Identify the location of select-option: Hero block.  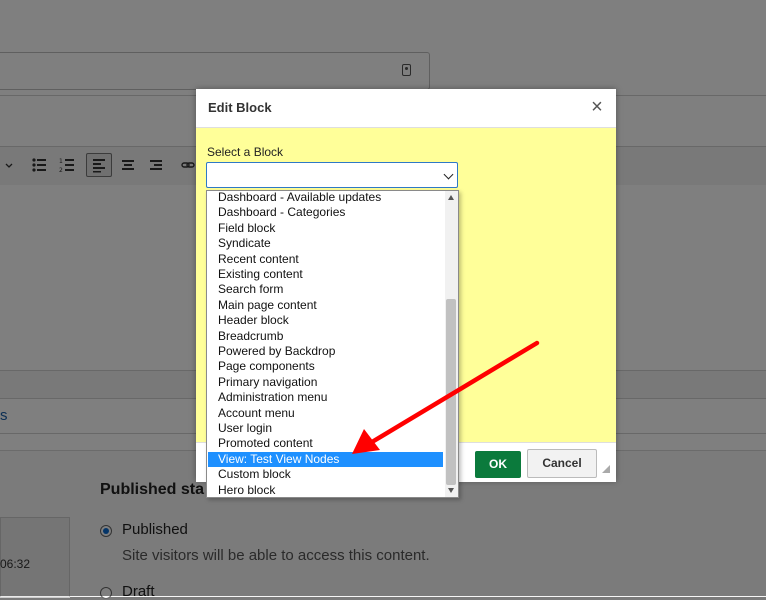
(325, 490).